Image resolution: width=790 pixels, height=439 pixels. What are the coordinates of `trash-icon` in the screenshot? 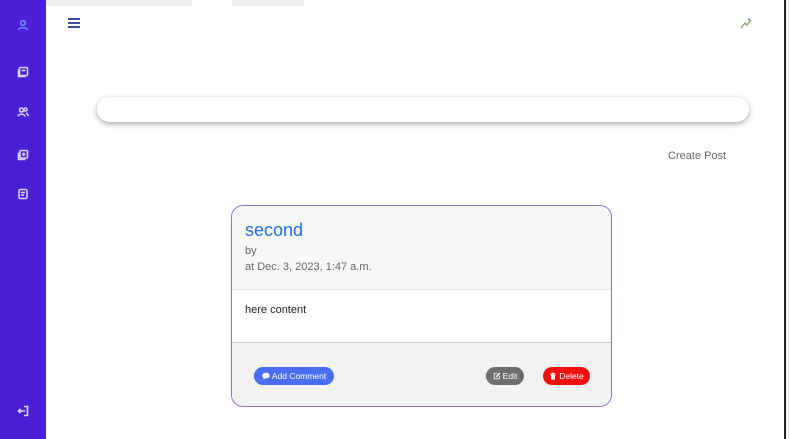 It's located at (553, 376).